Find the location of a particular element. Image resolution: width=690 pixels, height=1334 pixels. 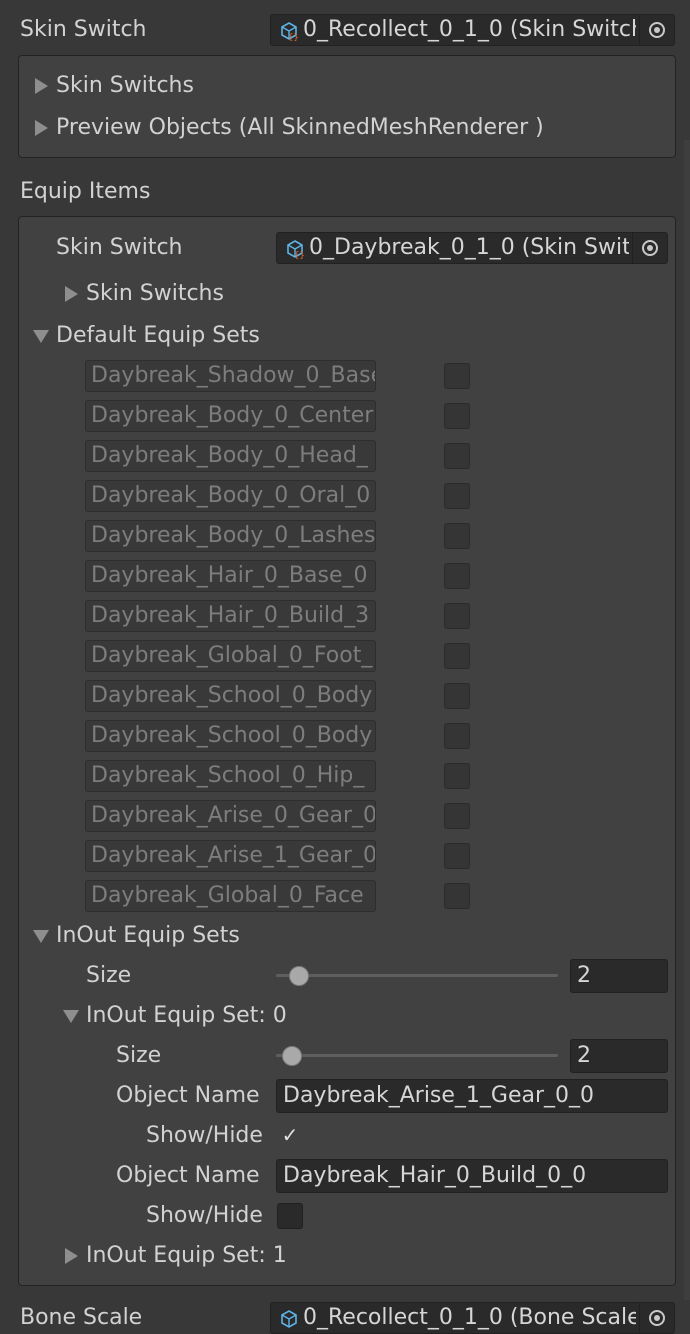

bone-scale-object-text: 0_Recollect_0_1_0 (Bone Scale) is located at coordinates (469, 1317).